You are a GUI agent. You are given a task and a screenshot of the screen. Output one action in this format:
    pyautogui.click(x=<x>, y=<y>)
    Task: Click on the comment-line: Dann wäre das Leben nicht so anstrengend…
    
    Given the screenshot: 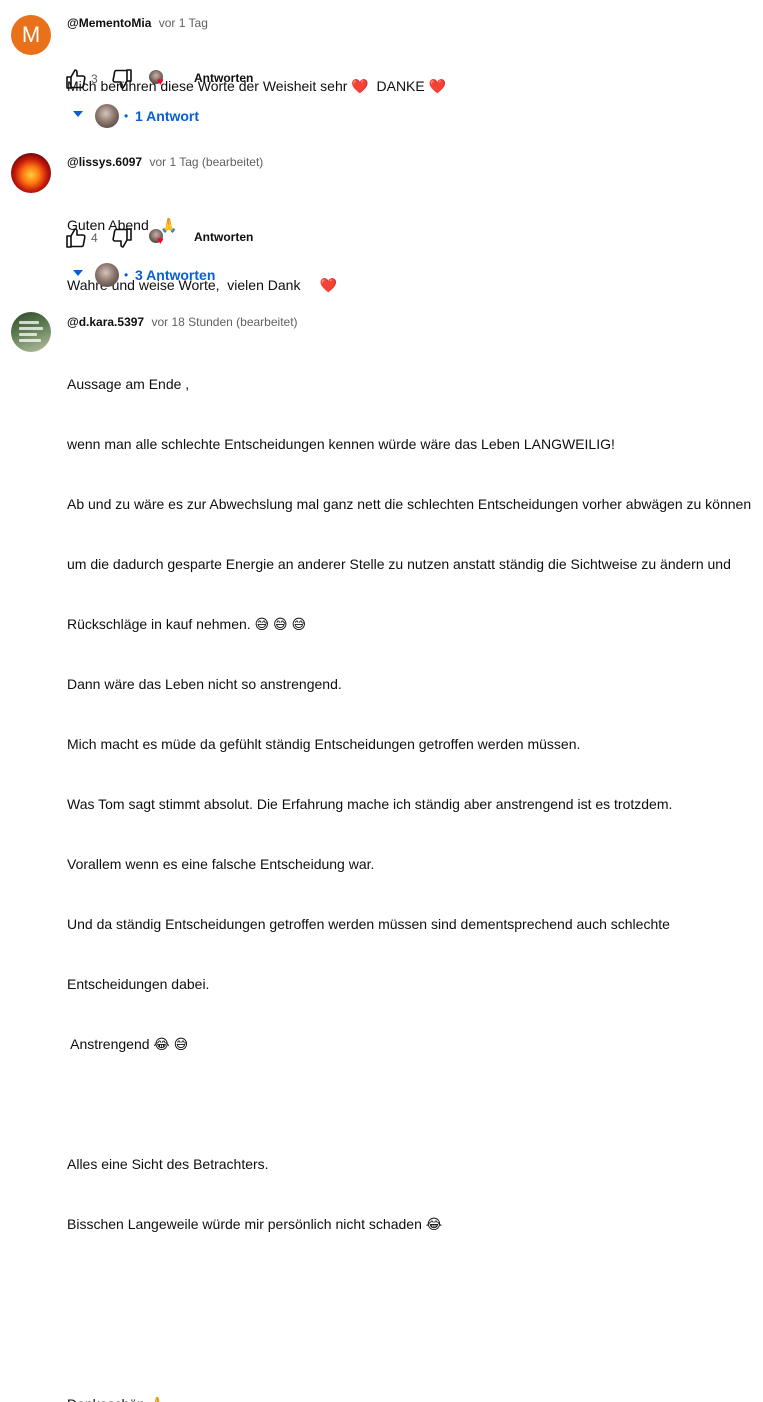 What is the action you would take?
    pyautogui.click(x=204, y=684)
    